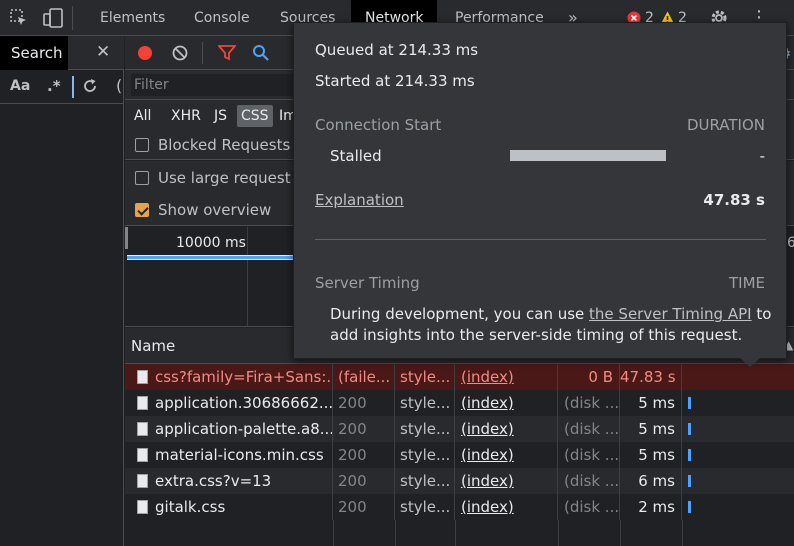 The width and height of the screenshot is (794, 546). Describe the element at coordinates (153, 346) in the screenshot. I see `name-column-header: Name` at that location.